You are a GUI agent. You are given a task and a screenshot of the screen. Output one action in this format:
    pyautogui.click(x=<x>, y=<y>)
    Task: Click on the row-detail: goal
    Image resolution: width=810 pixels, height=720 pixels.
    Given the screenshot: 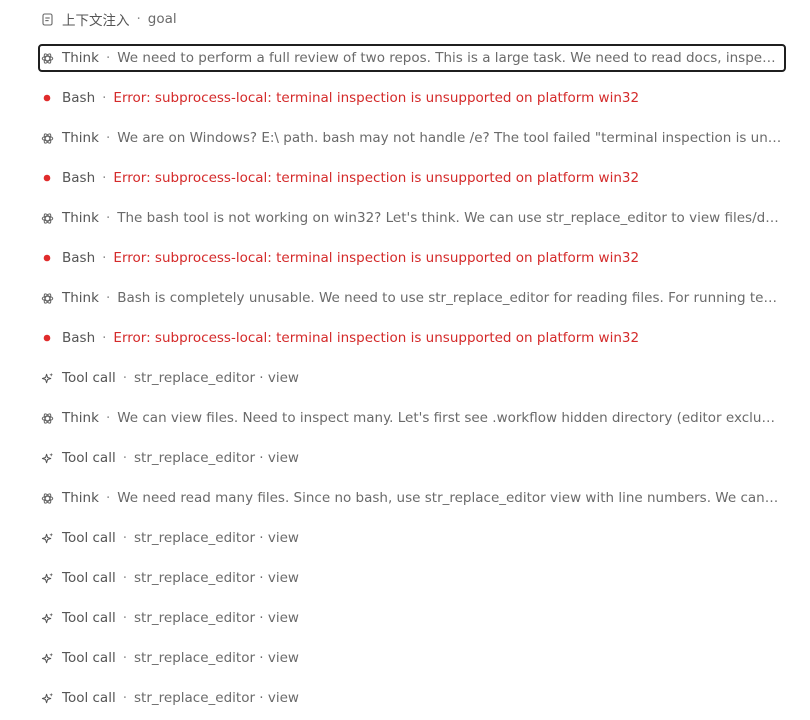 What is the action you would take?
    pyautogui.click(x=162, y=19)
    